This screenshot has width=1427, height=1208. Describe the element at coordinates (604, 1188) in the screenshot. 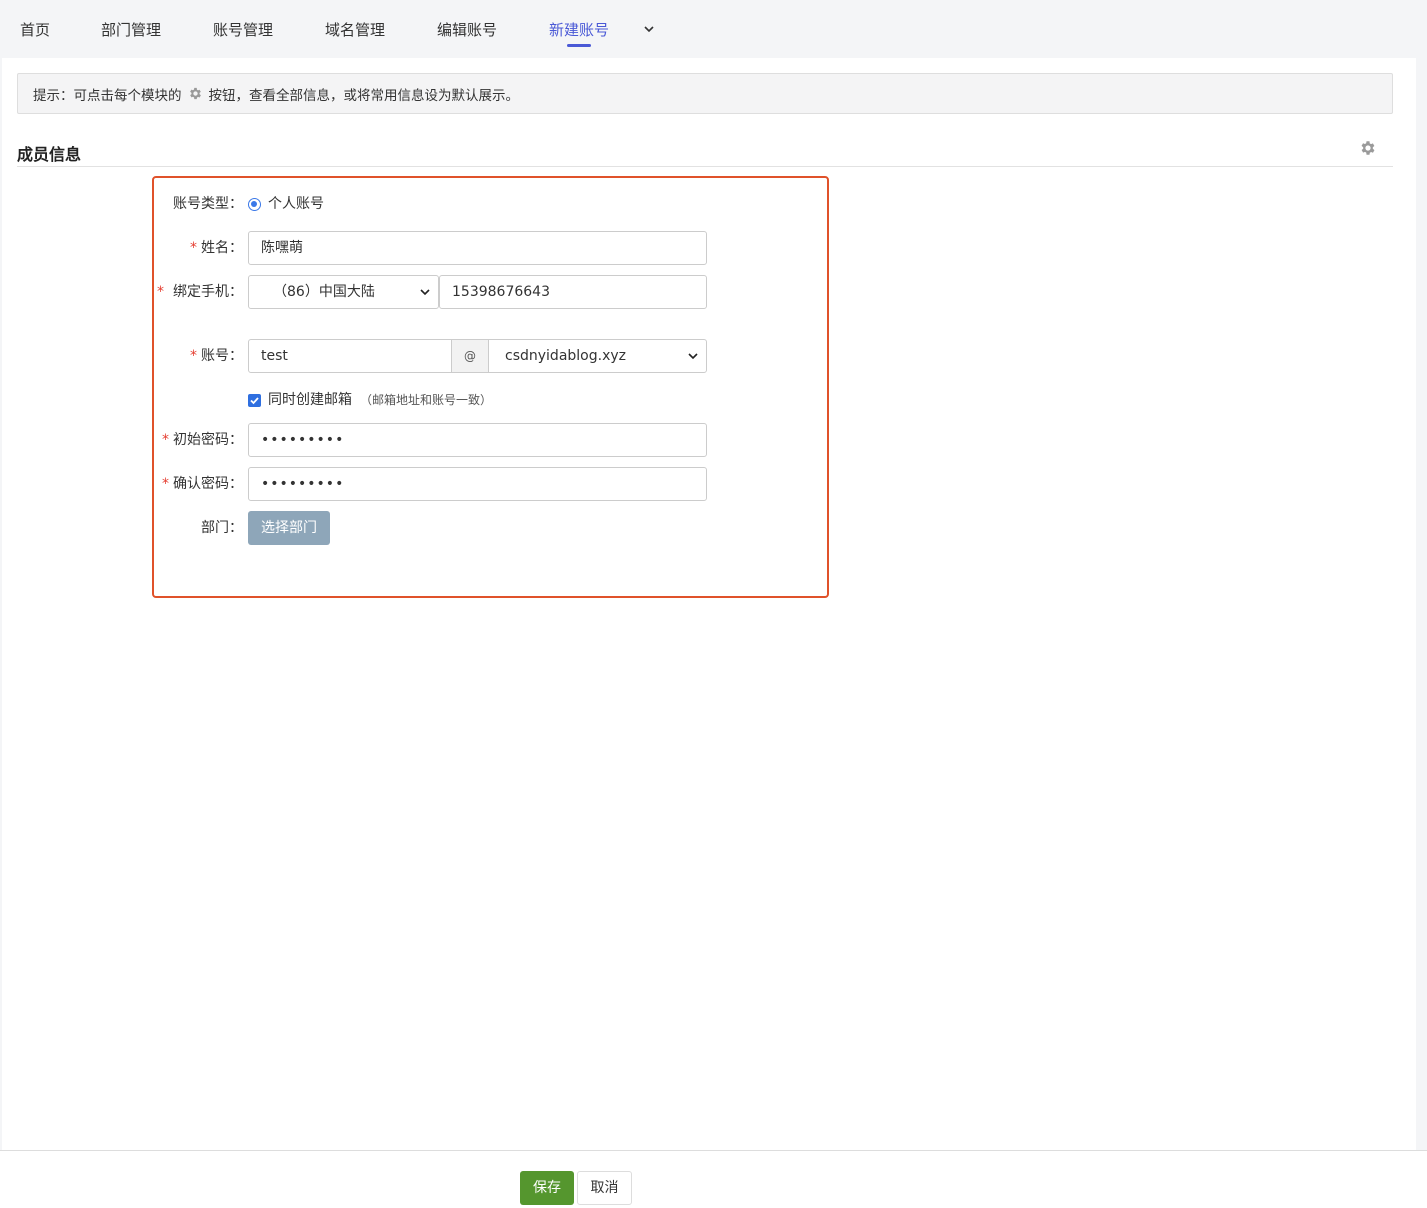

I see `cancel-button: 取消` at that location.